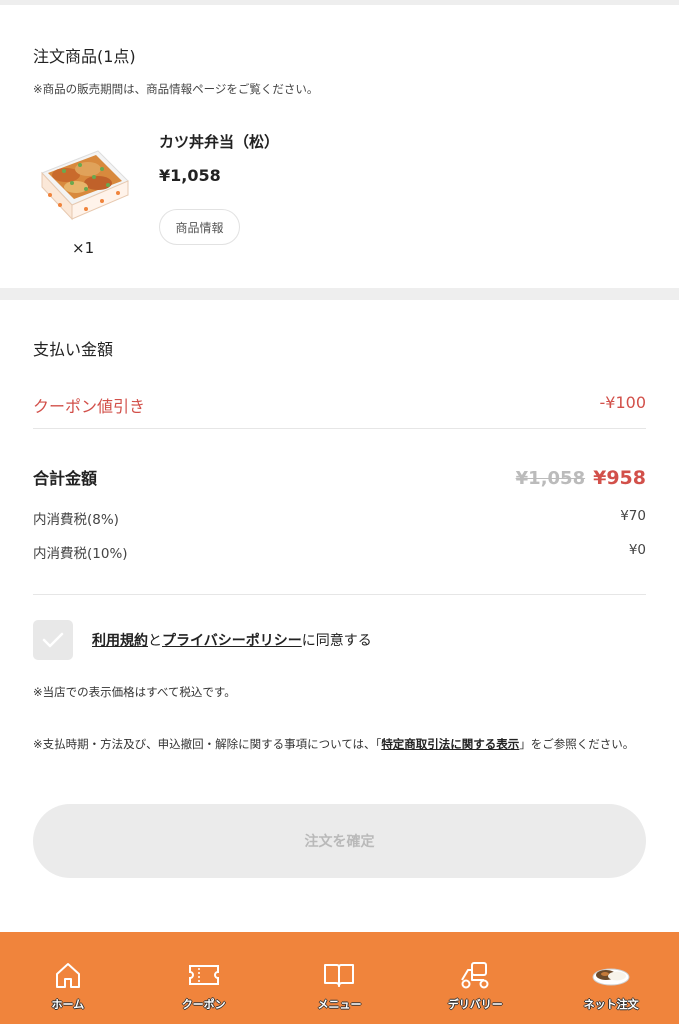 The image size is (679, 1024). Describe the element at coordinates (339, 1004) in the screenshot. I see `nav-menu-label: メニュー` at that location.